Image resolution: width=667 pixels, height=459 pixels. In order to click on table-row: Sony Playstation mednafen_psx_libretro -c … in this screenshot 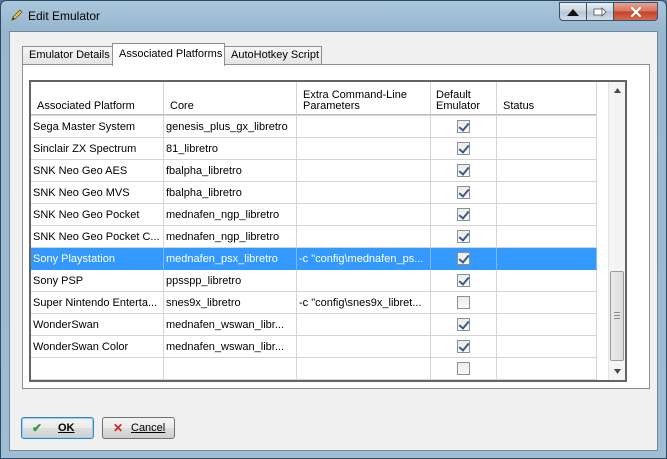, I will do `click(314, 259)`.